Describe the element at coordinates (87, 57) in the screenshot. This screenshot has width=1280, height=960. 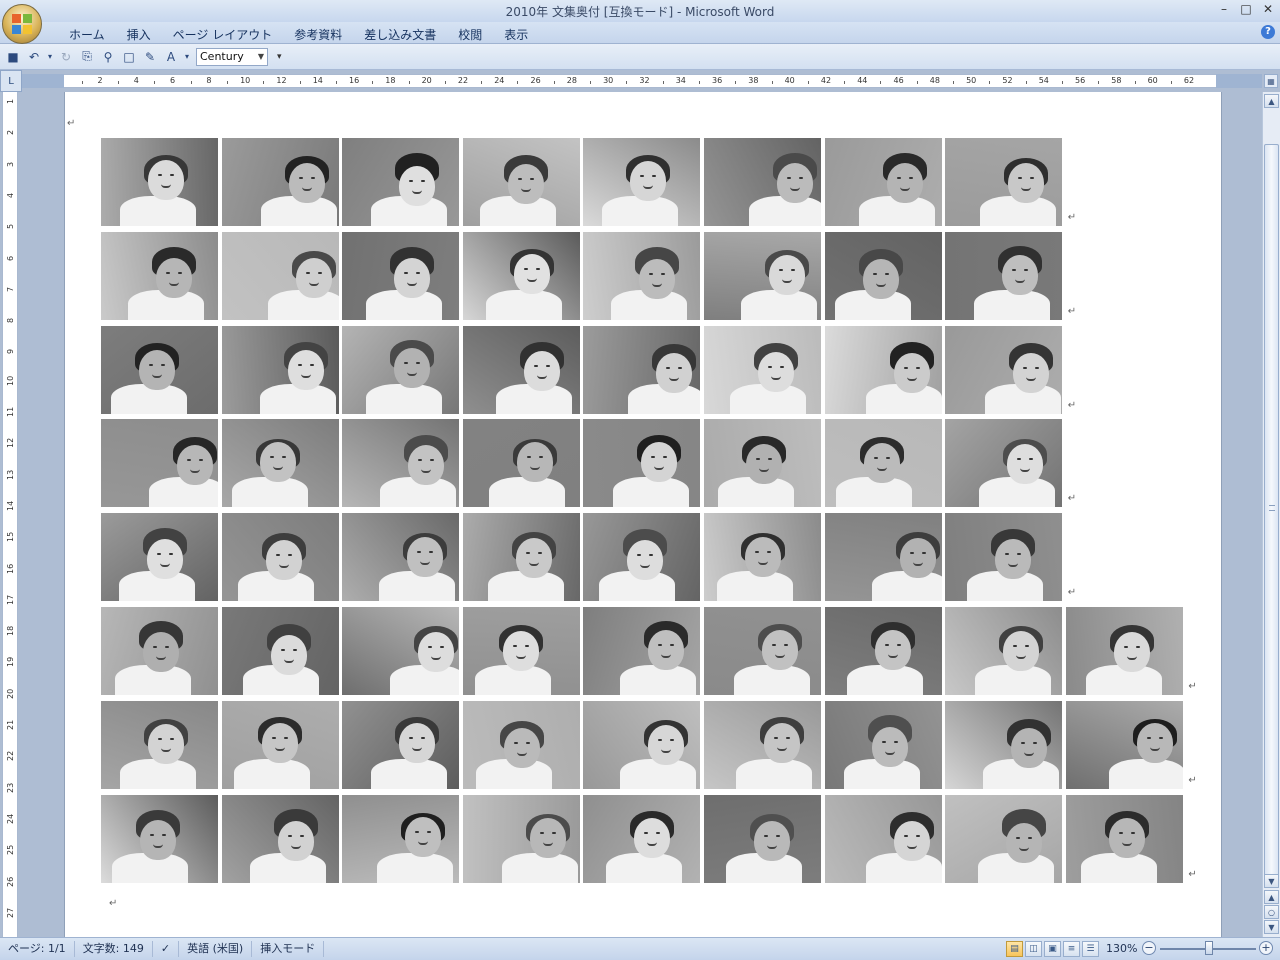
I see `print-icon: ⎘` at that location.